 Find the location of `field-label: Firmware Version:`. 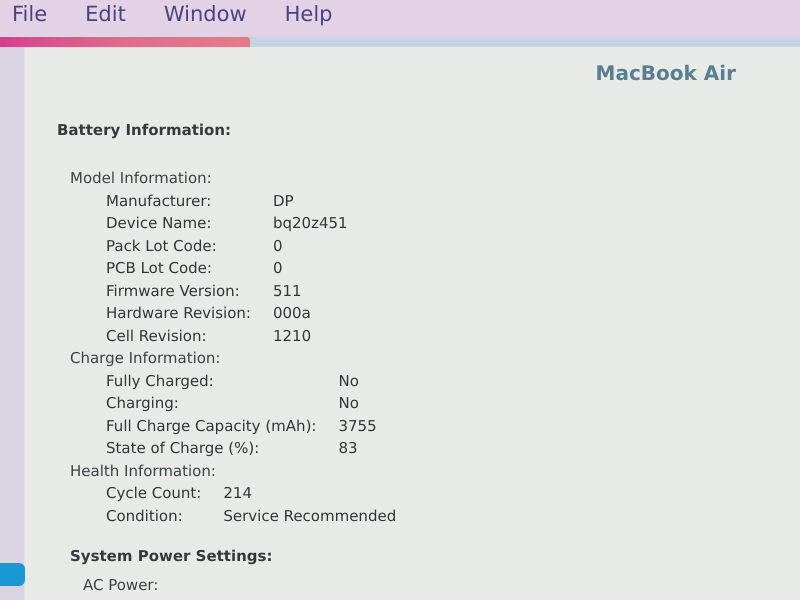

field-label: Firmware Version: is located at coordinates (173, 291).